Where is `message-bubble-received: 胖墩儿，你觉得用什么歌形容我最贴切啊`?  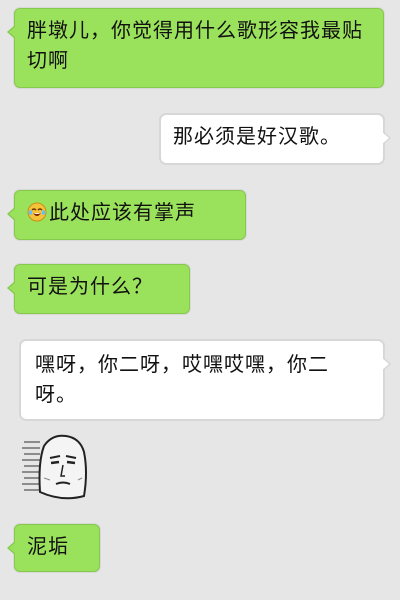
message-bubble-received: 胖墩儿，你觉得用什么歌形容我最贴切啊 is located at coordinates (195, 48).